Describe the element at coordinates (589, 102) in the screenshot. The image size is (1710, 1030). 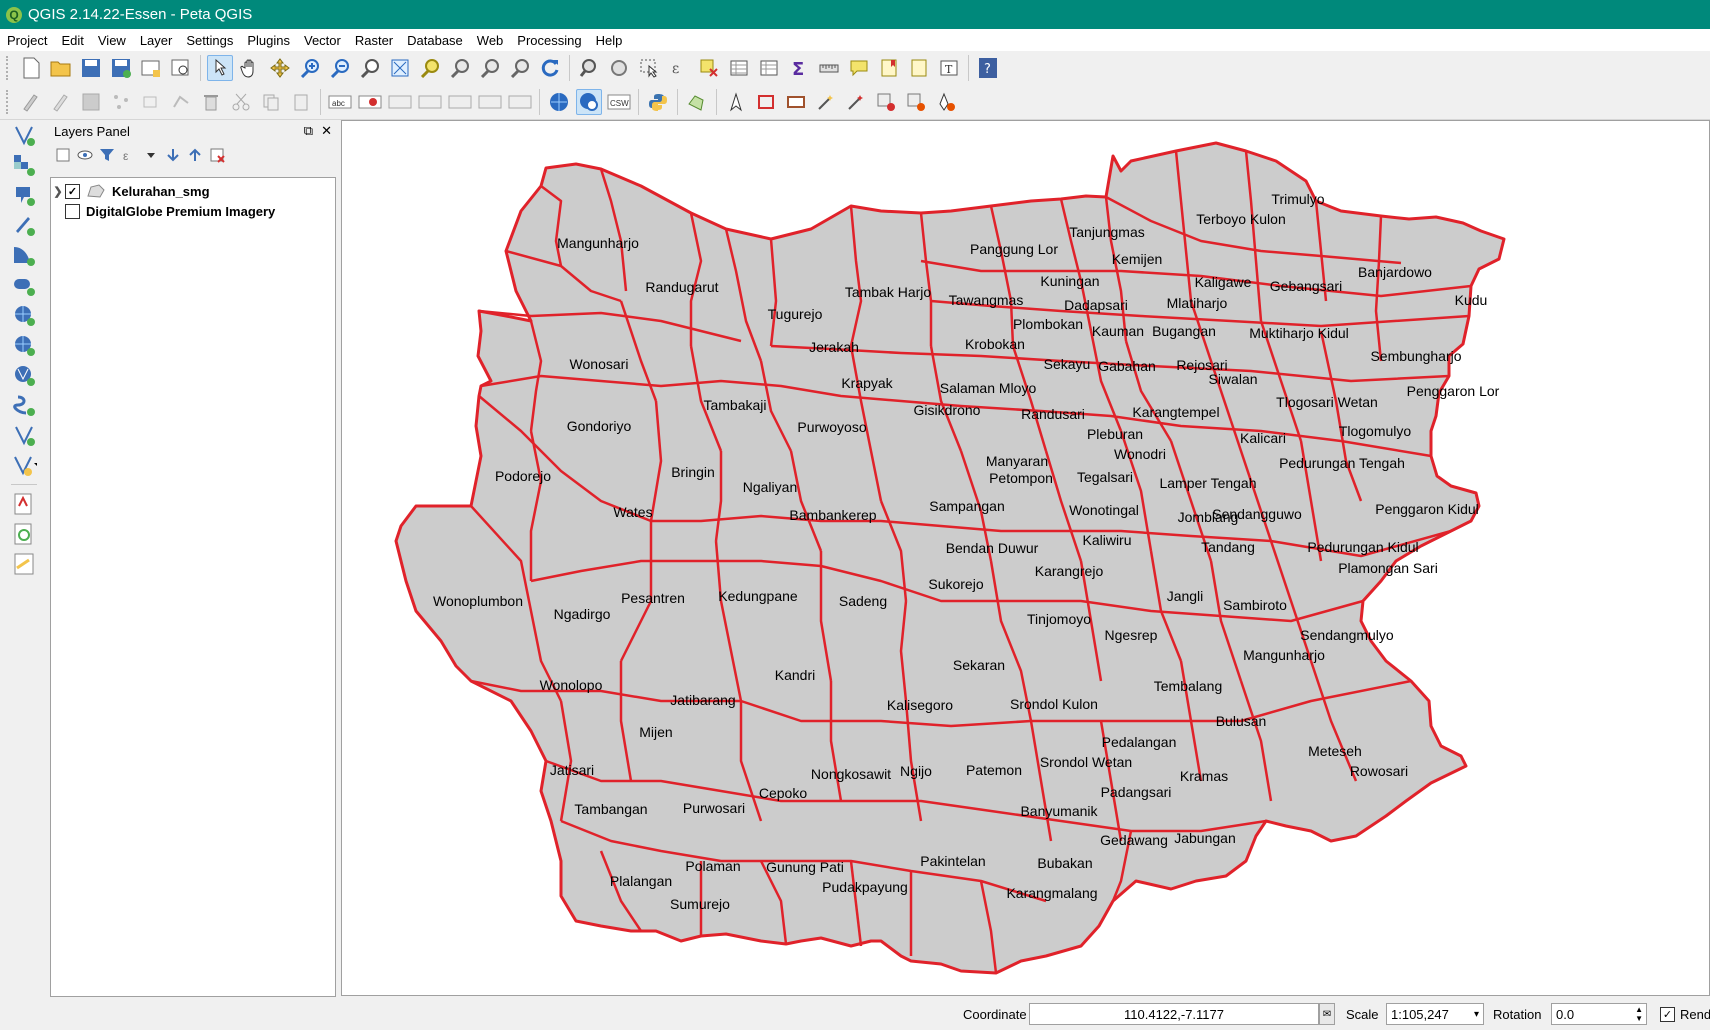
I see `metasearch-results-icon` at that location.